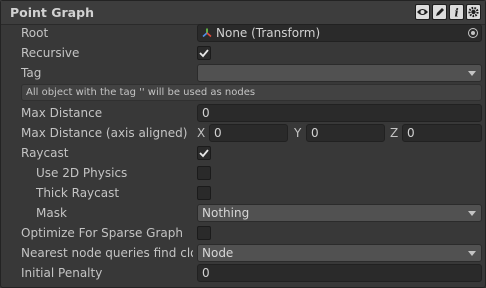 Image resolution: width=486 pixels, height=288 pixels. Describe the element at coordinates (45, 153) in the screenshot. I see `raycast-label: Raycast` at that location.